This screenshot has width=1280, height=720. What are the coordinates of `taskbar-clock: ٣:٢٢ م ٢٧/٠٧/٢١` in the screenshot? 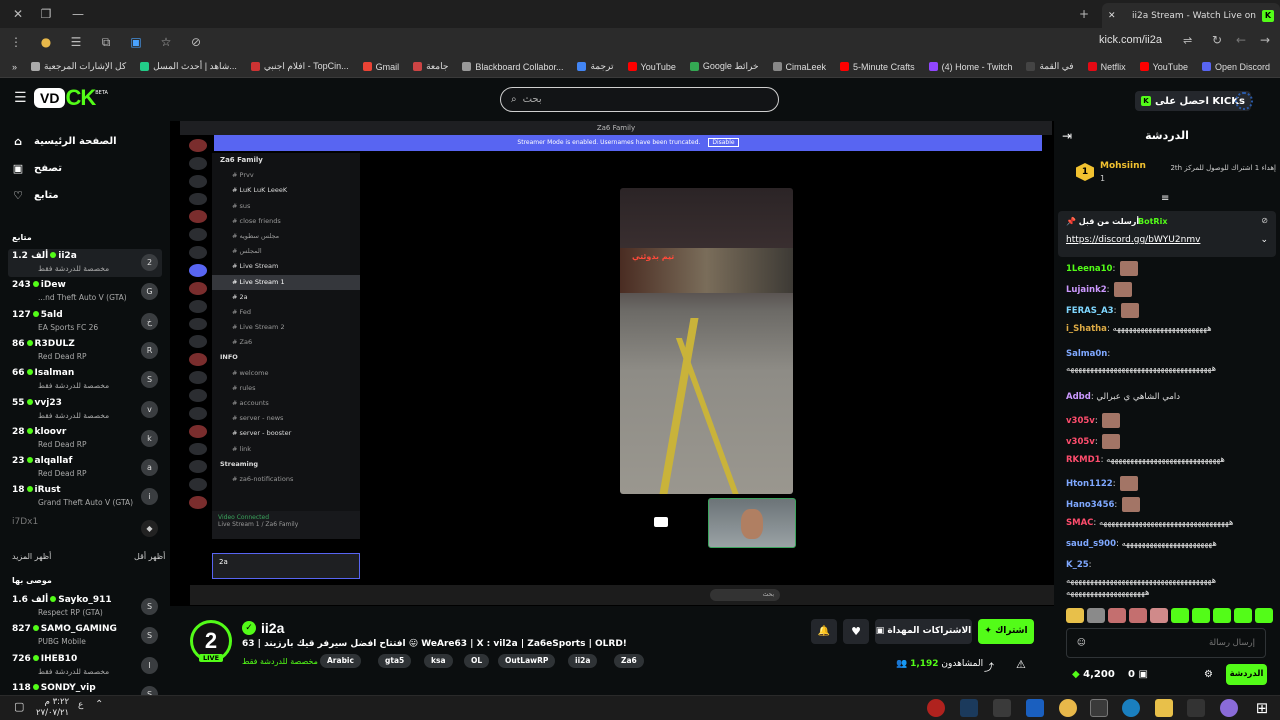 It's located at (52, 708).